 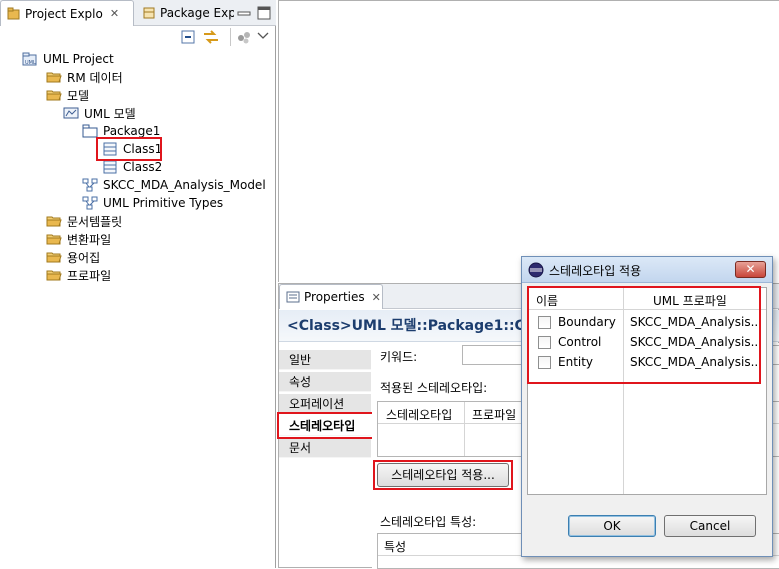 I want to click on package-explorer-icon, so click(x=149, y=13).